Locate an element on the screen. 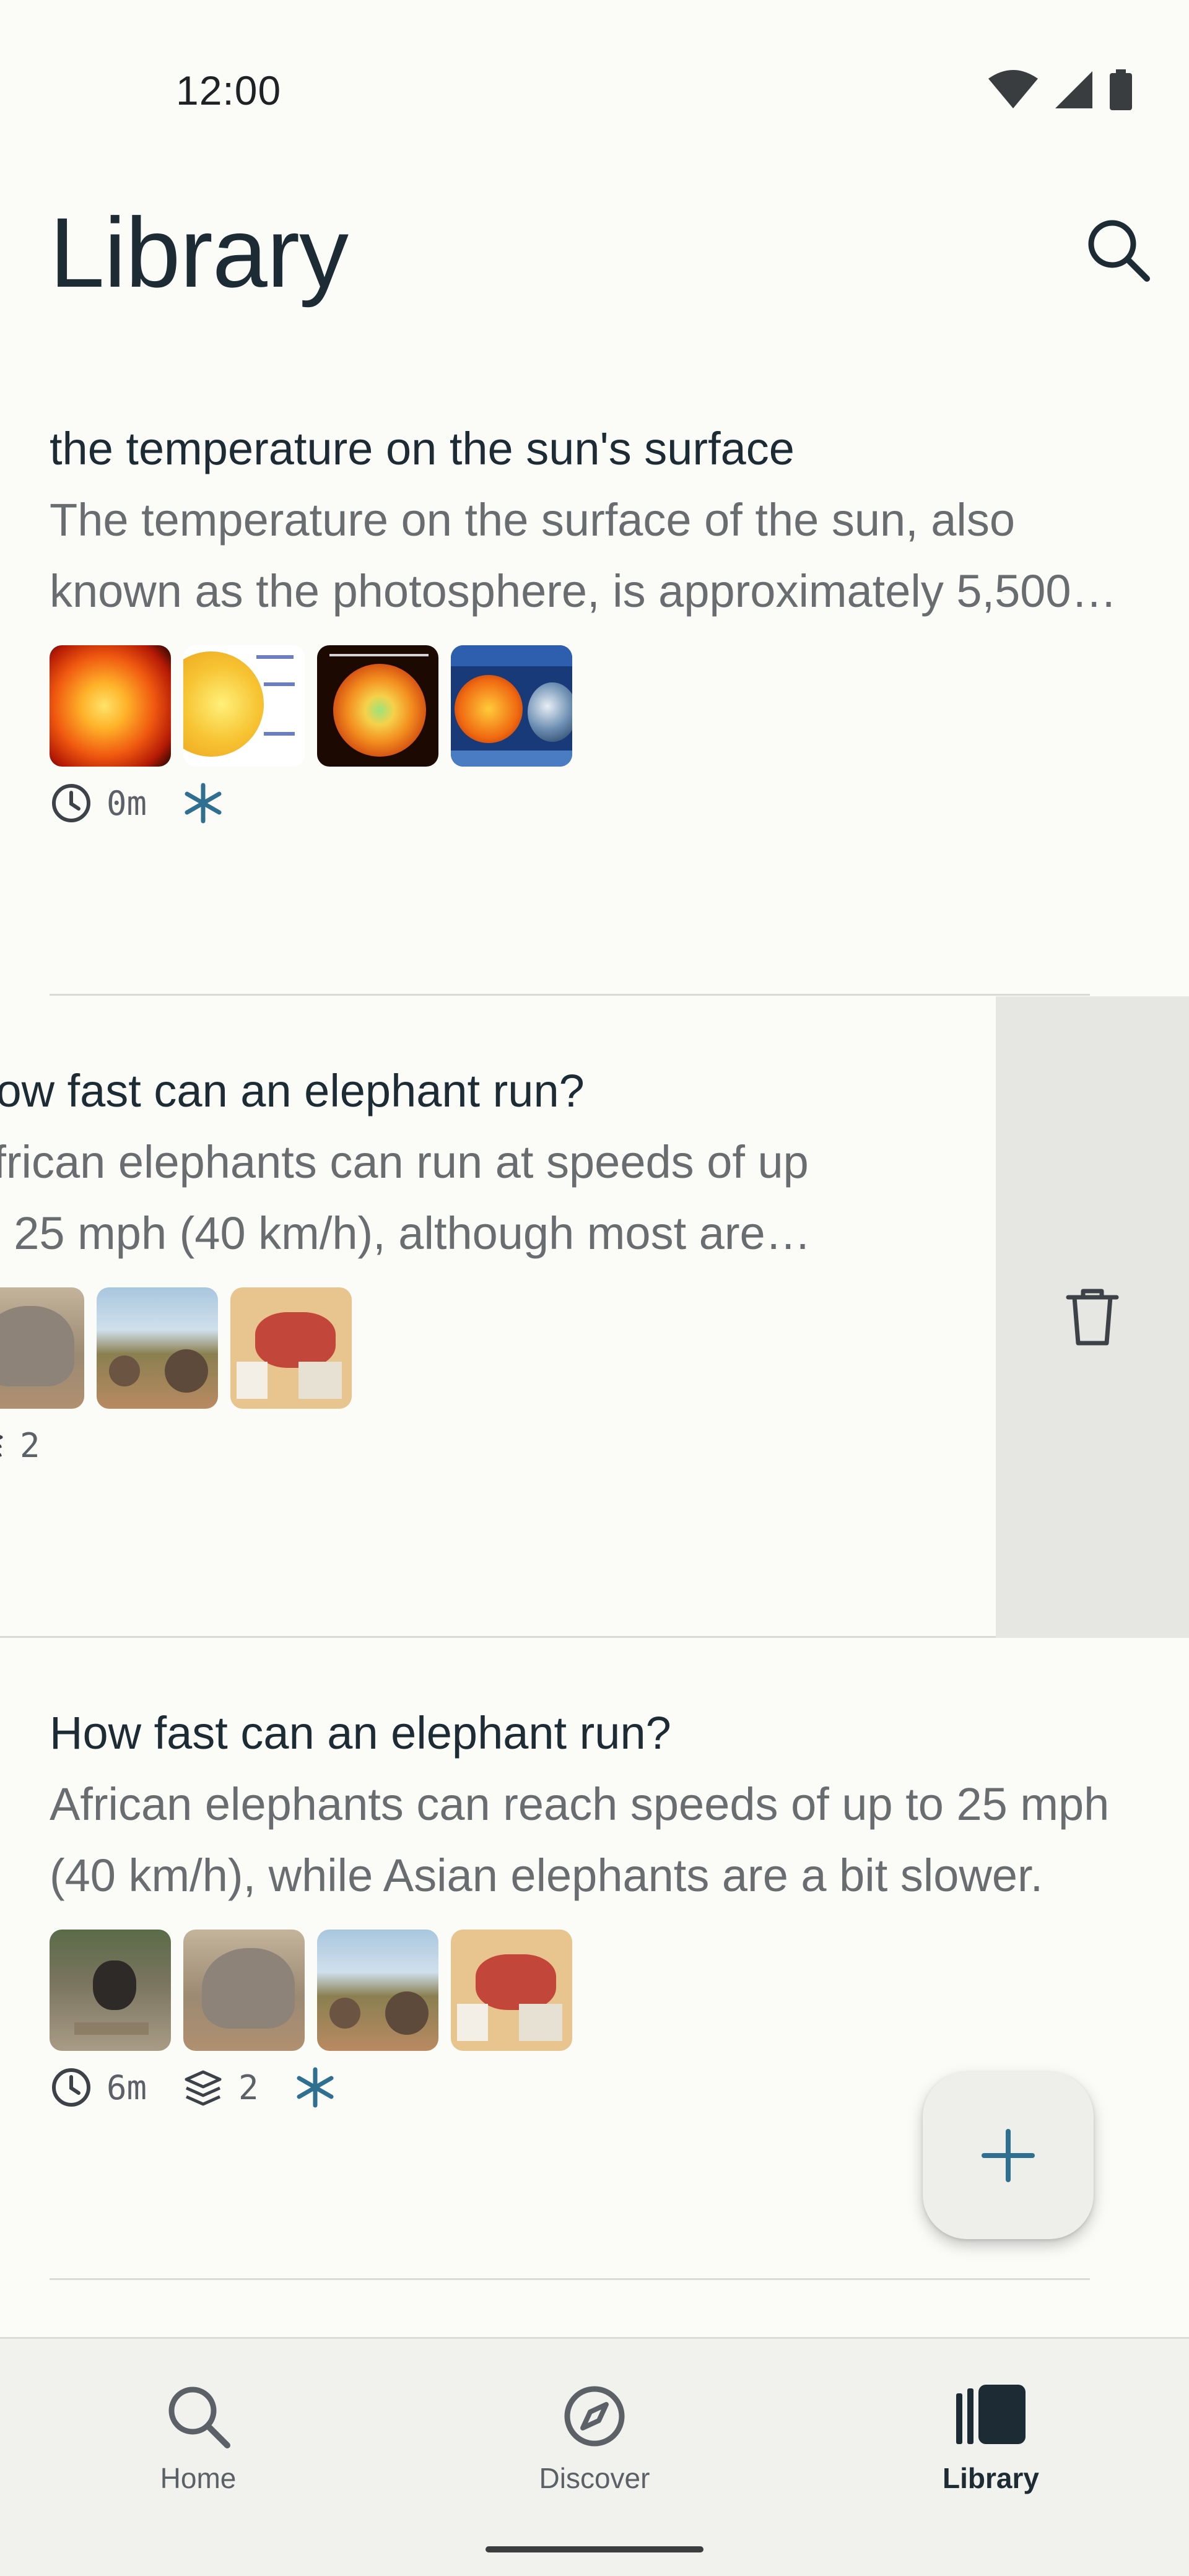 The image size is (1189, 2576). status-icons is located at coordinates (1060, 89).